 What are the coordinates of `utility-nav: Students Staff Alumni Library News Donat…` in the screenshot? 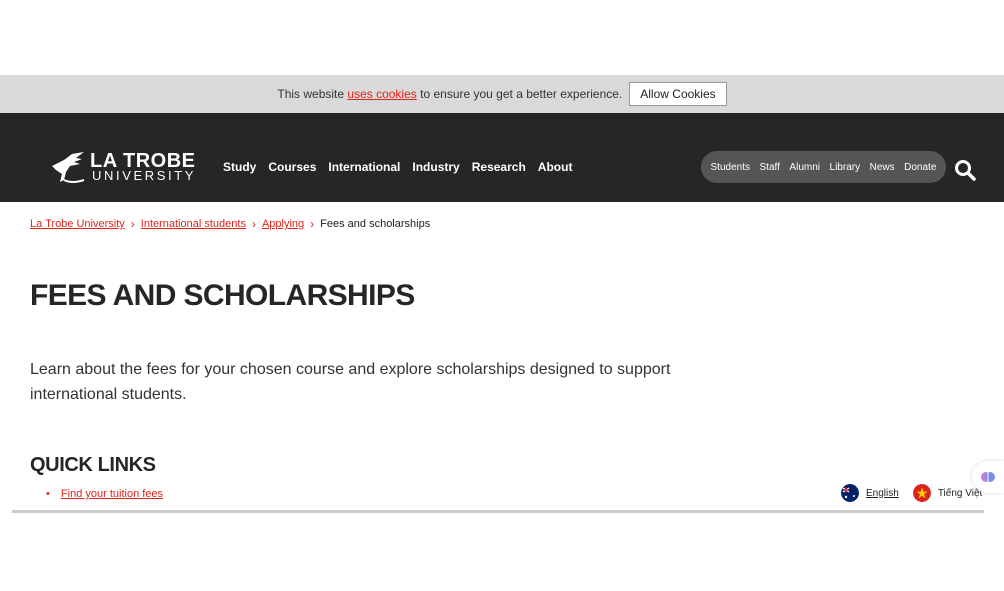 It's located at (823, 167).